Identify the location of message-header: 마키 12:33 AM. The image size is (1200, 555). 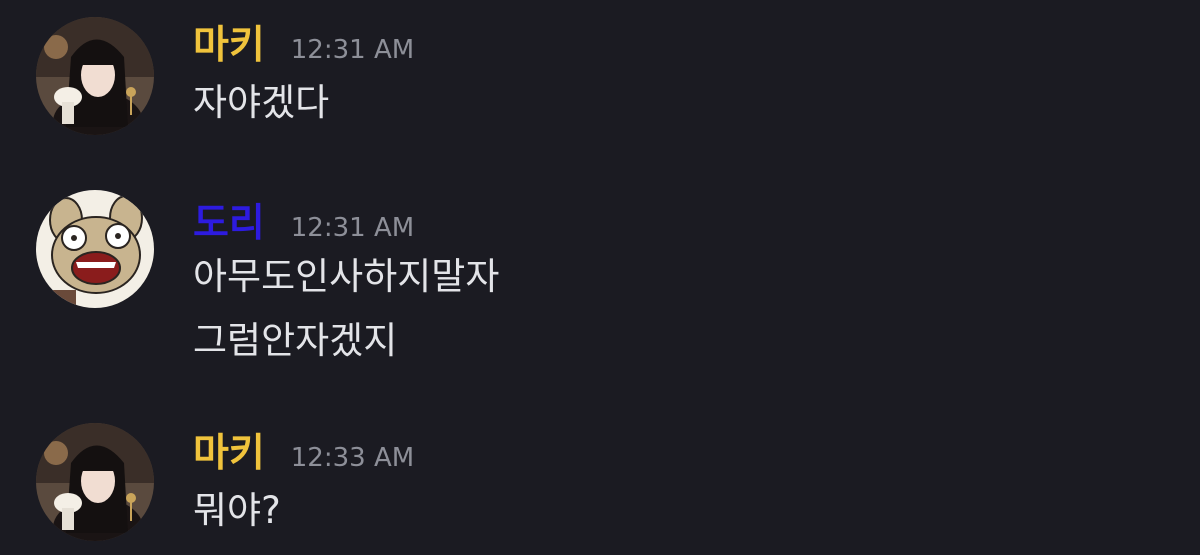
(303, 454).